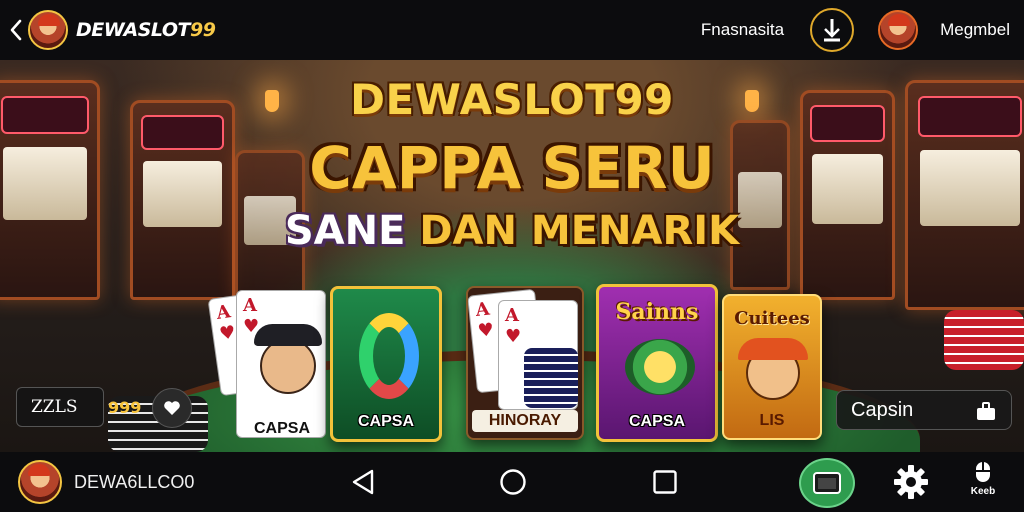 The height and width of the screenshot is (512, 1024). I want to click on settings-button, so click(911, 482).